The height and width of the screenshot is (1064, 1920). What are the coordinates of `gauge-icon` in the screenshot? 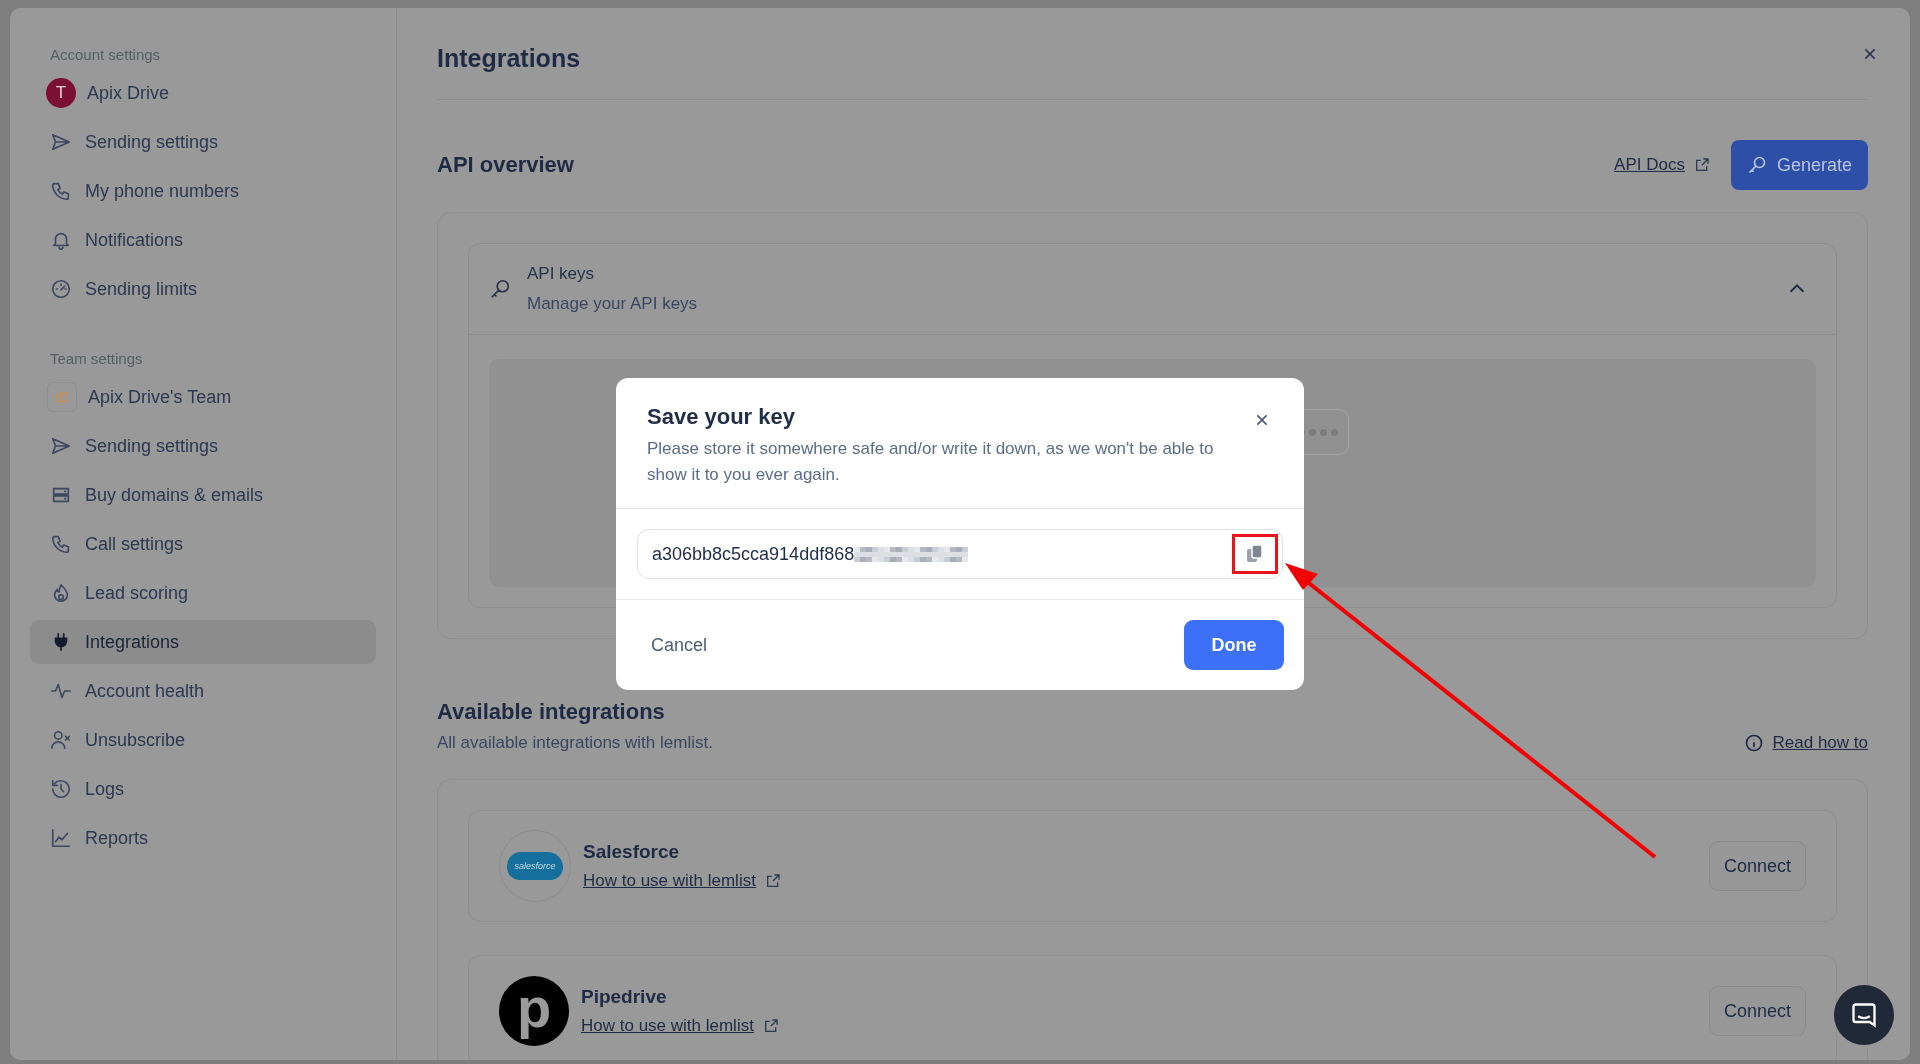 It's located at (61, 289).